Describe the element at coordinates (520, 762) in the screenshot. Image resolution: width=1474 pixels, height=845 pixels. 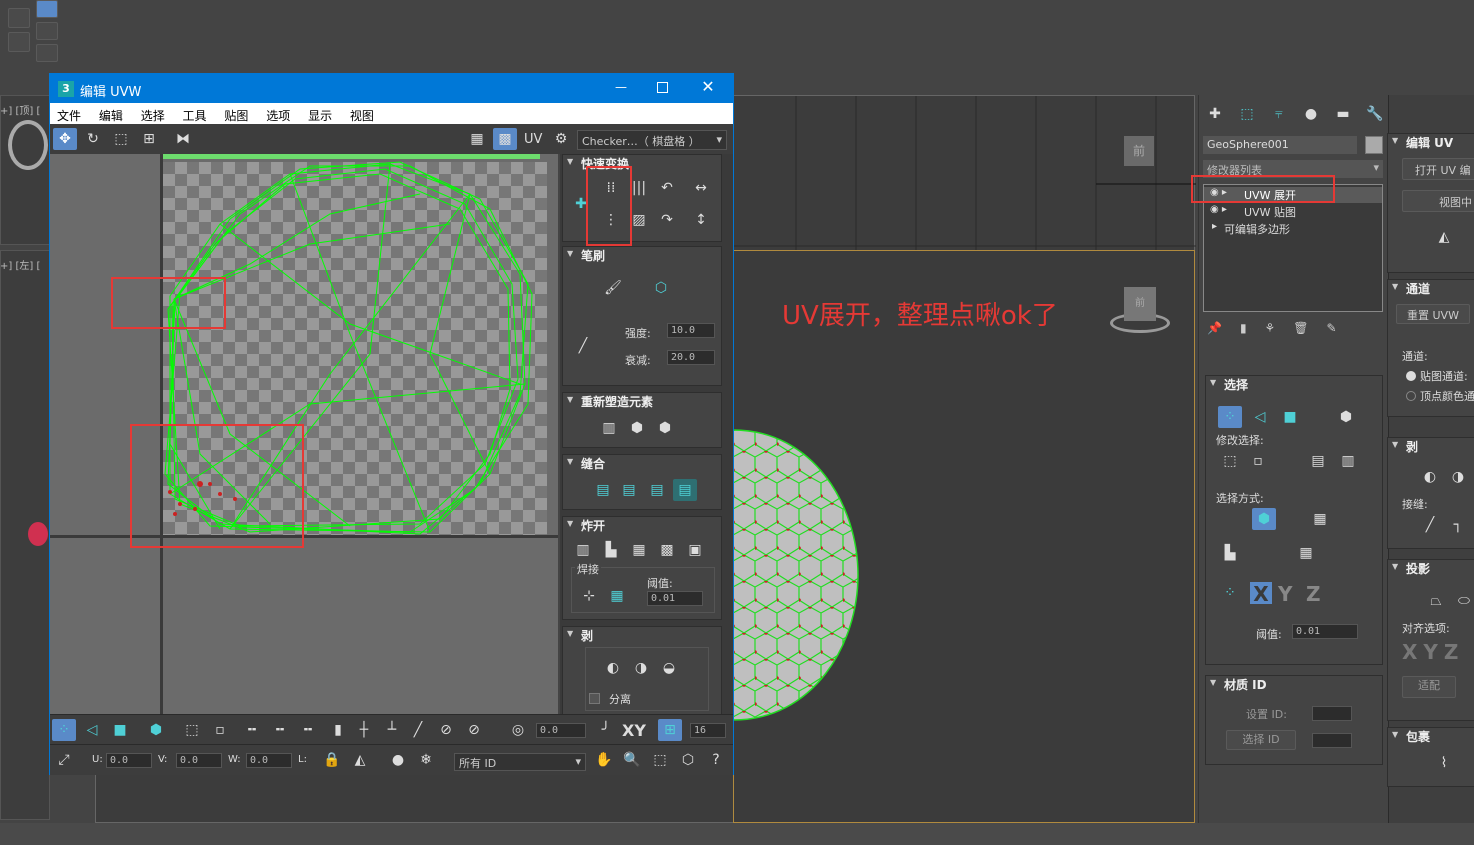
I see `id-select: 所有 ID ▾` at that location.